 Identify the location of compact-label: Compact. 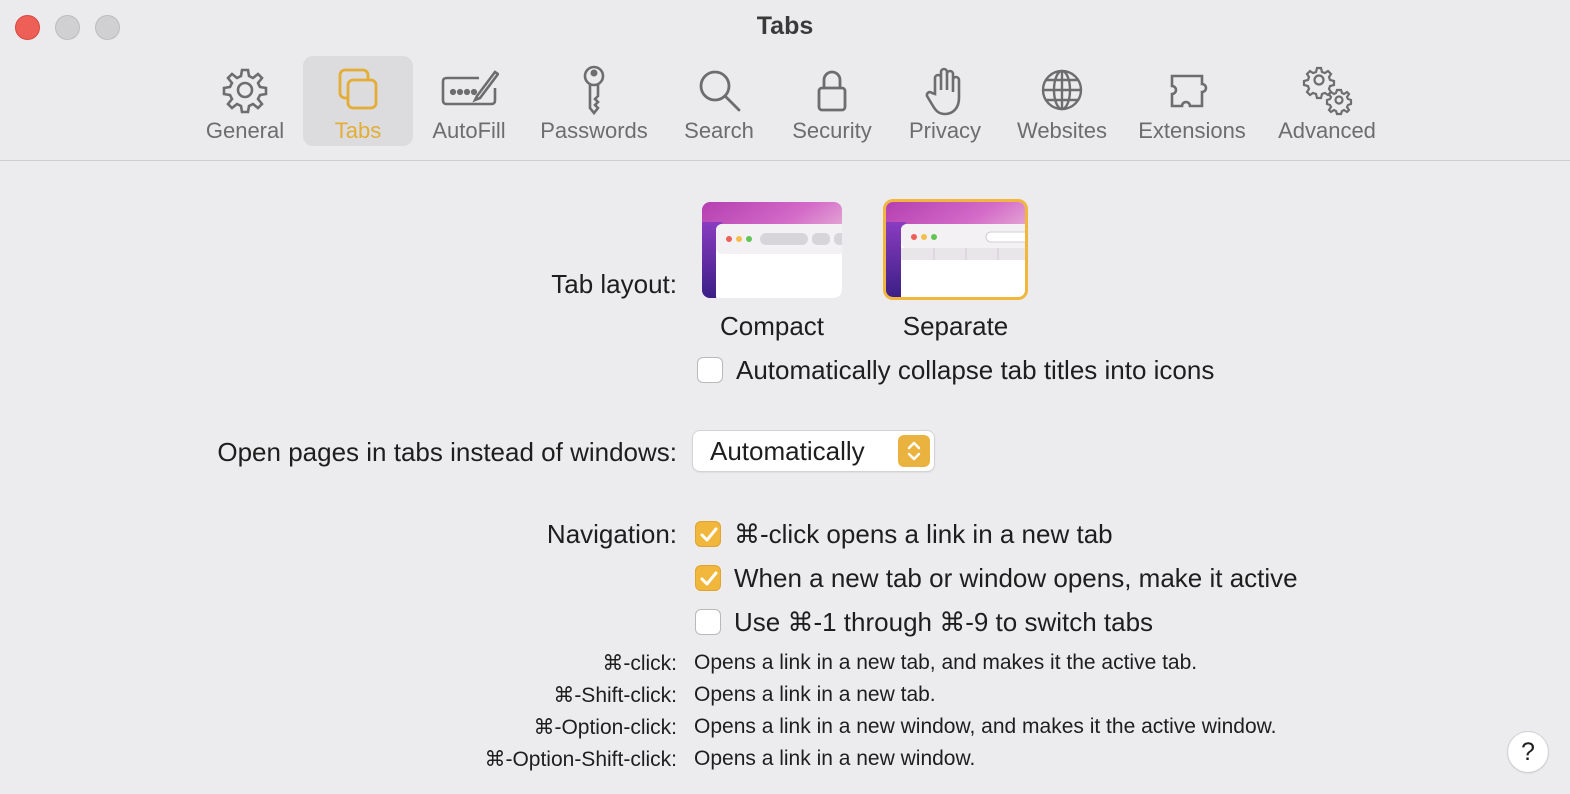
(772, 326).